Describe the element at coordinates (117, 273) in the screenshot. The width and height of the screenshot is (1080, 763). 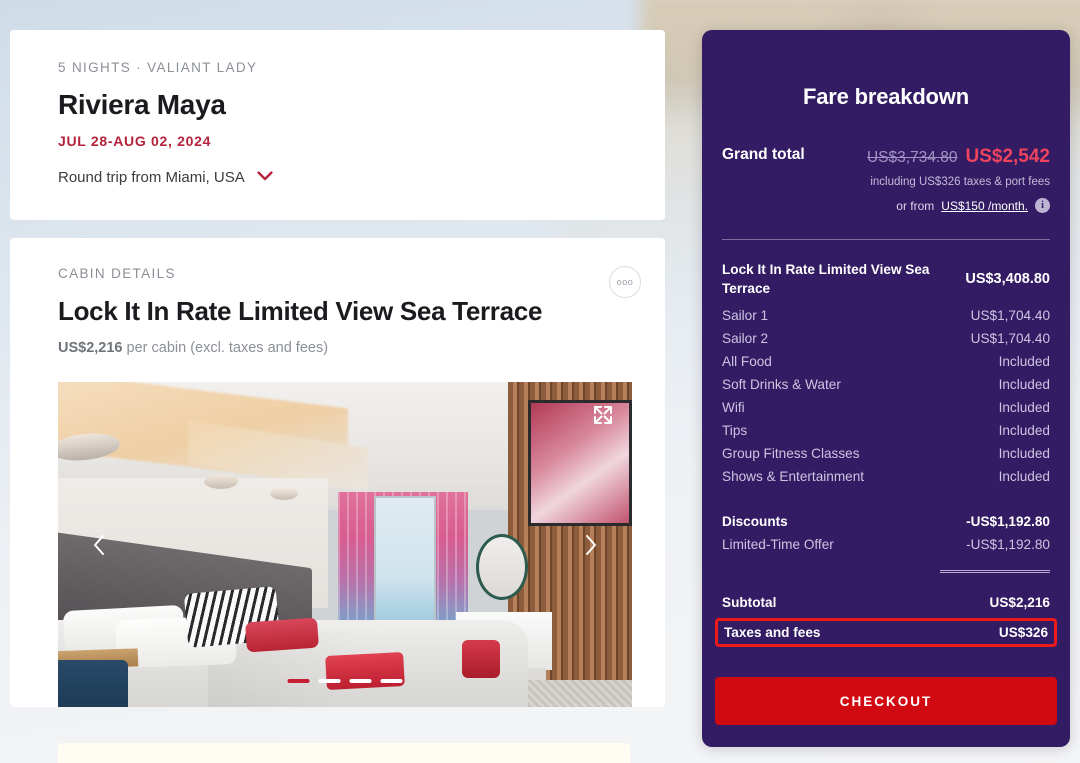
I see `cabin-eyebrow: CABIN DETAILS` at that location.